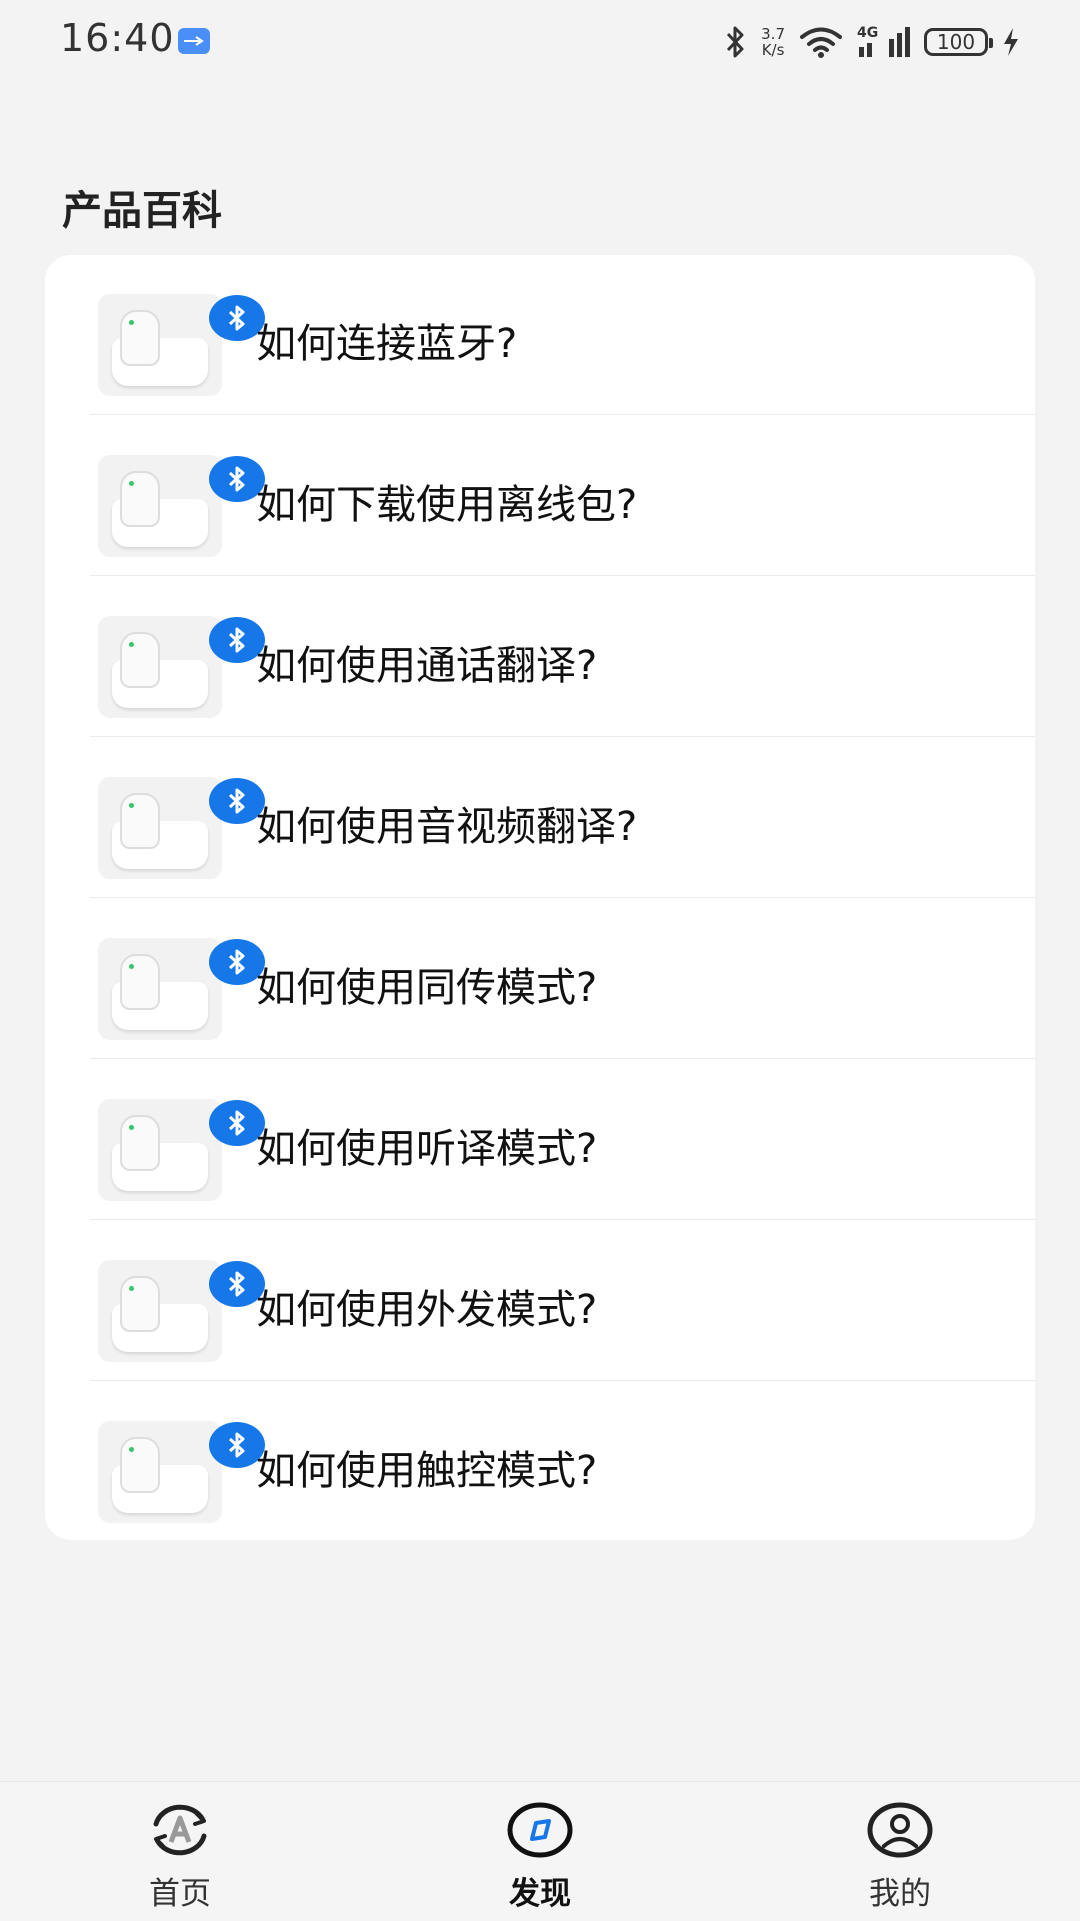 The height and width of the screenshot is (1921, 1080). What do you see at coordinates (447, 505) in the screenshot?
I see `faq-item-label: 如何下载使用离线包?` at bounding box center [447, 505].